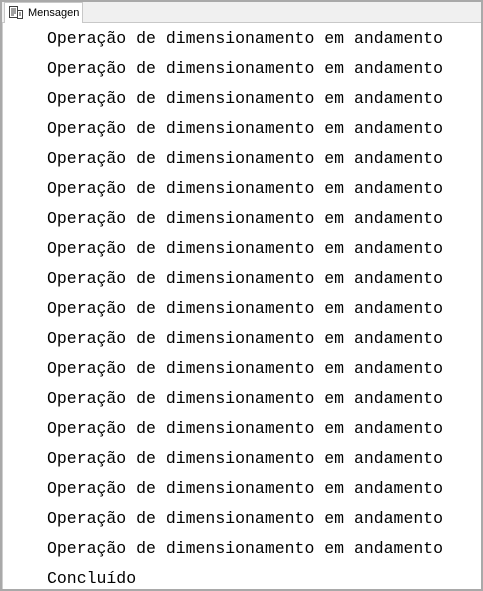 This screenshot has width=483, height=591. Describe the element at coordinates (54, 12) in the screenshot. I see `tab-messages-label: Mensagen` at that location.